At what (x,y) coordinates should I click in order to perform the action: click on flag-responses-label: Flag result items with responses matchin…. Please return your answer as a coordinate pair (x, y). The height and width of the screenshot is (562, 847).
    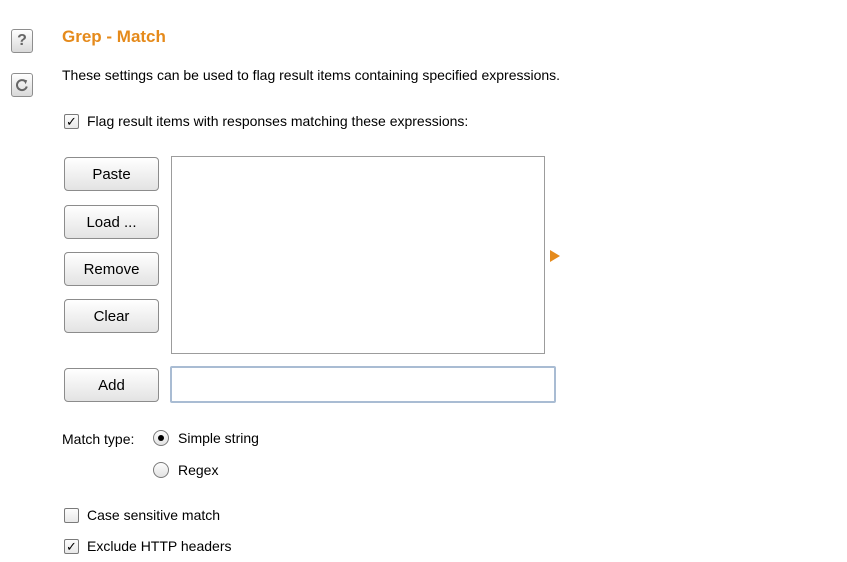
    Looking at the image, I should click on (278, 121).